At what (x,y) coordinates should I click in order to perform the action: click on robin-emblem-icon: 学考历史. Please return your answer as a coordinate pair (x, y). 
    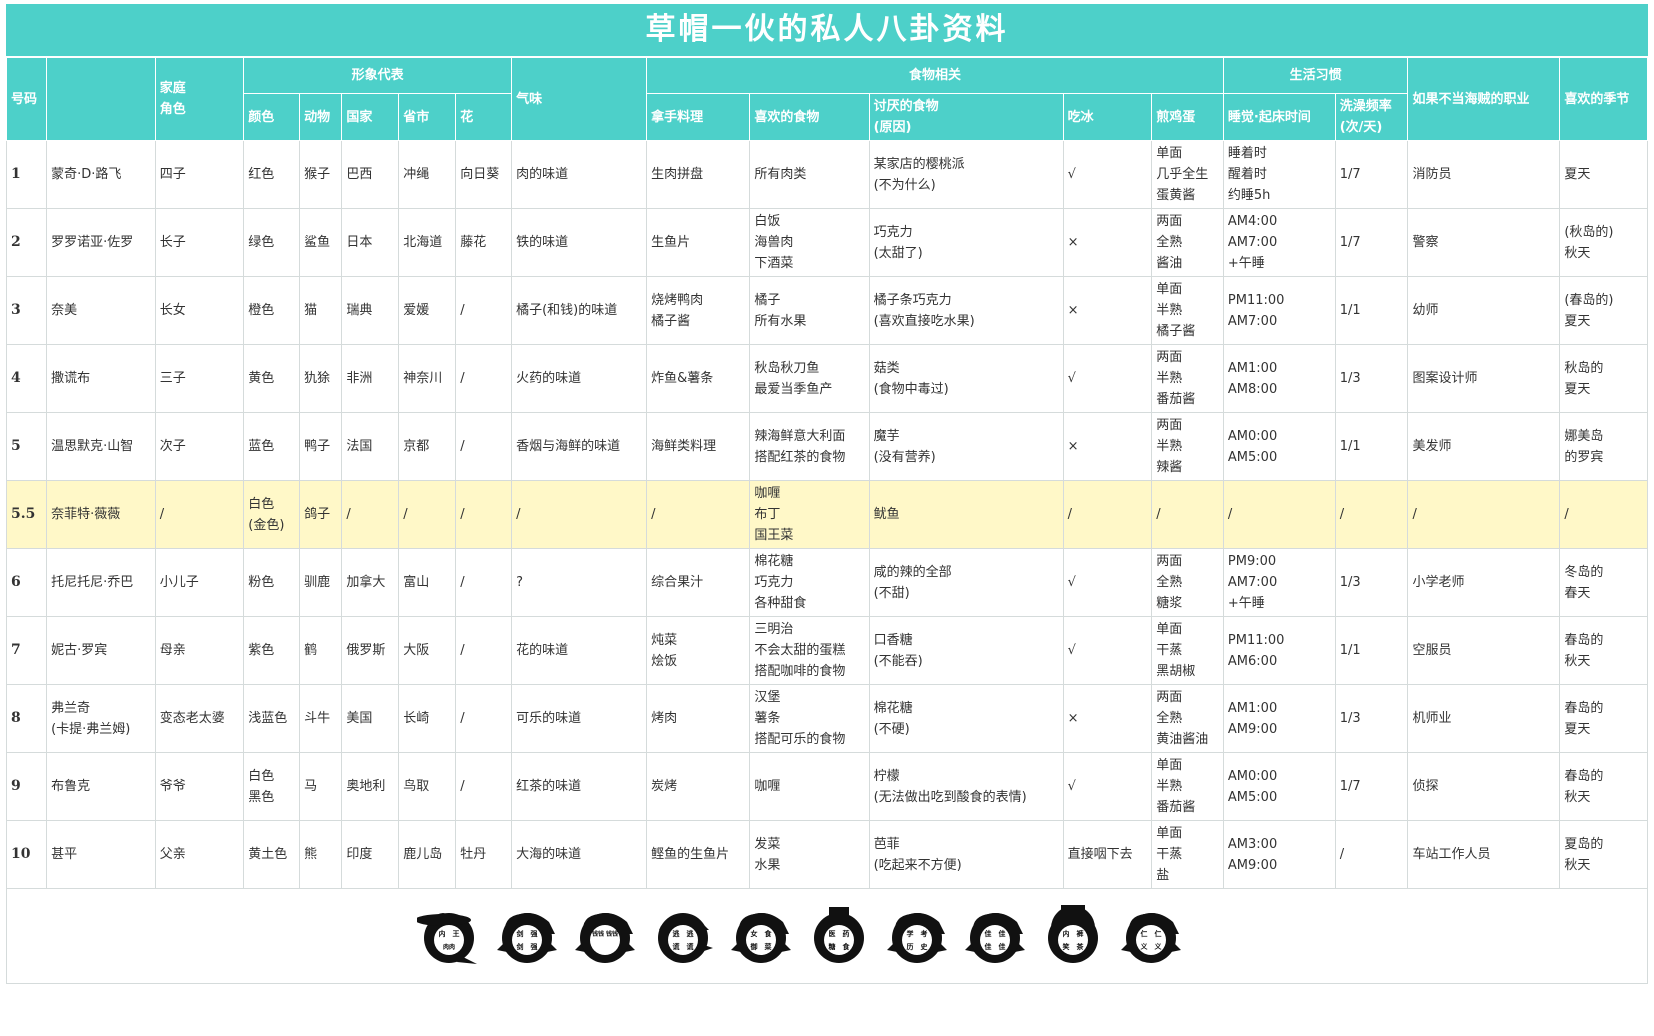
    Looking at the image, I should click on (917, 938).